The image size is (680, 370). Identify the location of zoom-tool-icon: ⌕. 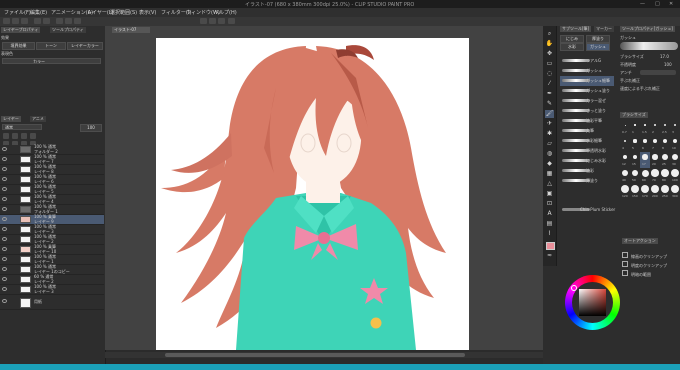
(549, 34).